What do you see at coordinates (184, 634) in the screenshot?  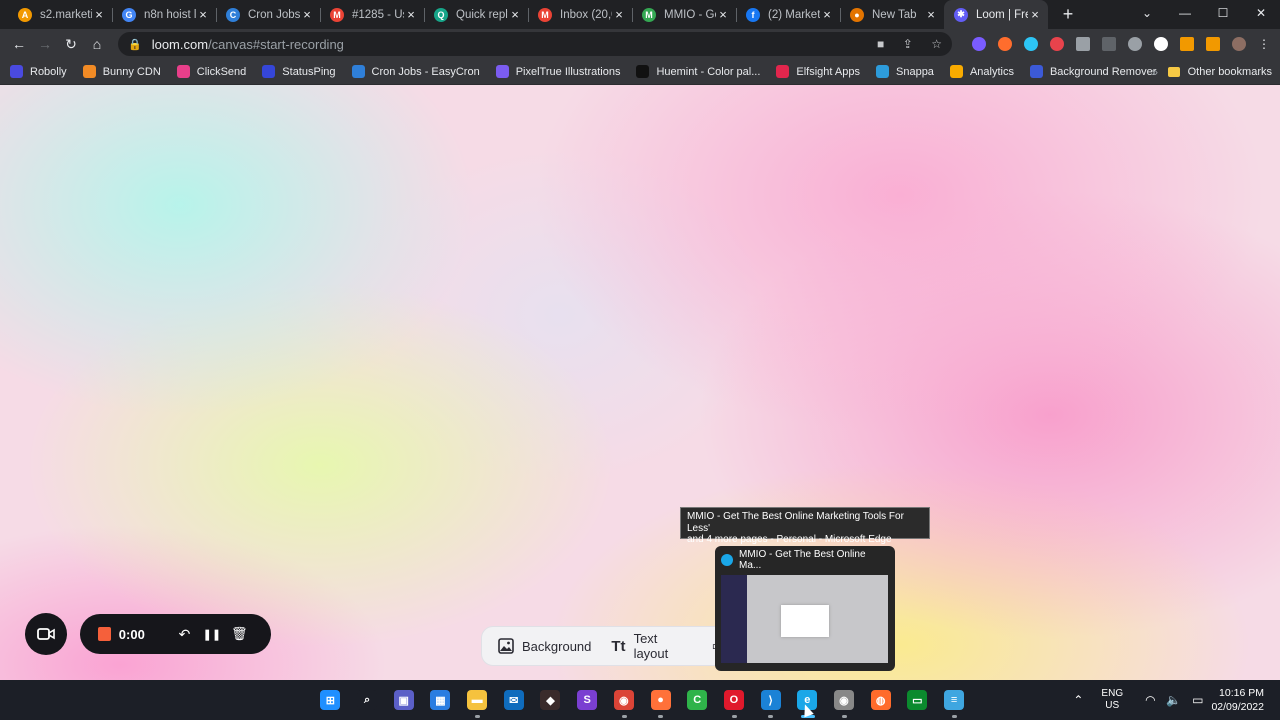 I see `restart-button: ↶` at bounding box center [184, 634].